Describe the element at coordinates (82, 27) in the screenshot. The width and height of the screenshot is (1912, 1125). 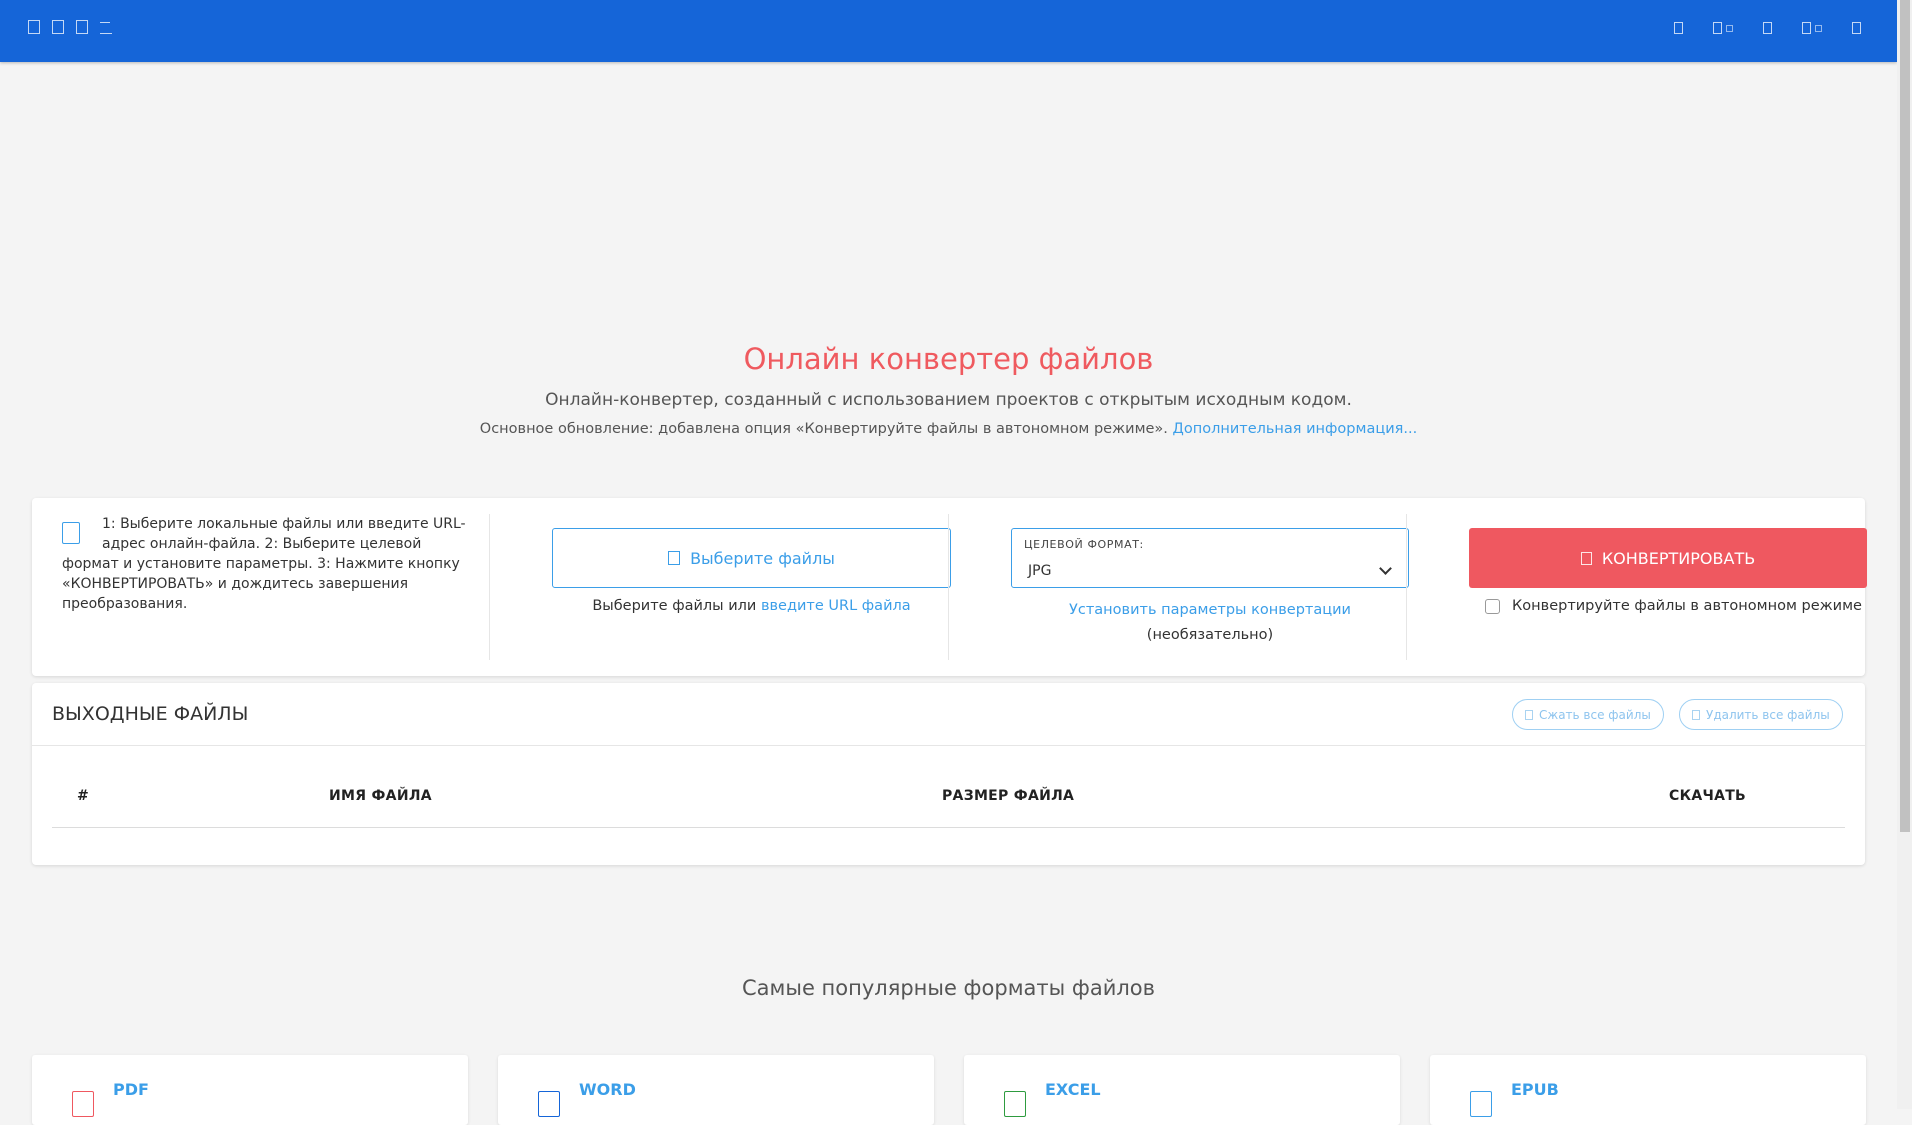
I see `tools-icon` at that location.